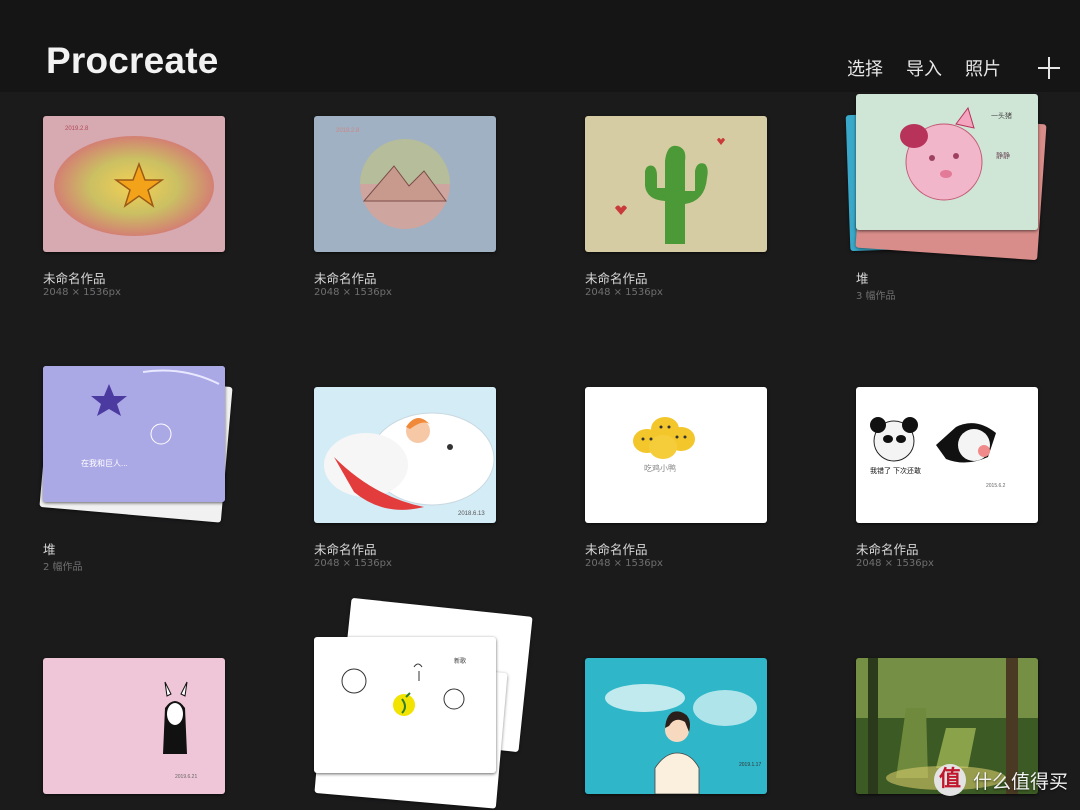  Describe the element at coordinates (676, 726) in the screenshot. I see `artwork-thumbnail-girl-sky: 2019.1.17` at that location.